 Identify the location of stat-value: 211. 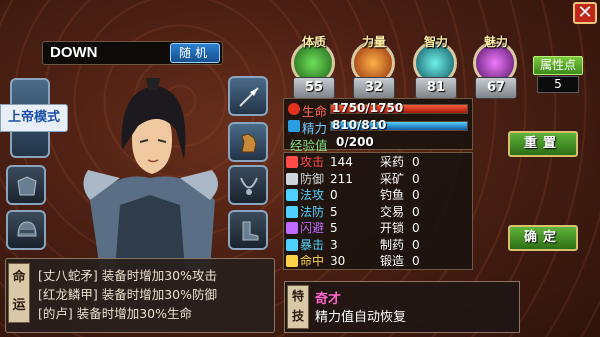
(341, 178).